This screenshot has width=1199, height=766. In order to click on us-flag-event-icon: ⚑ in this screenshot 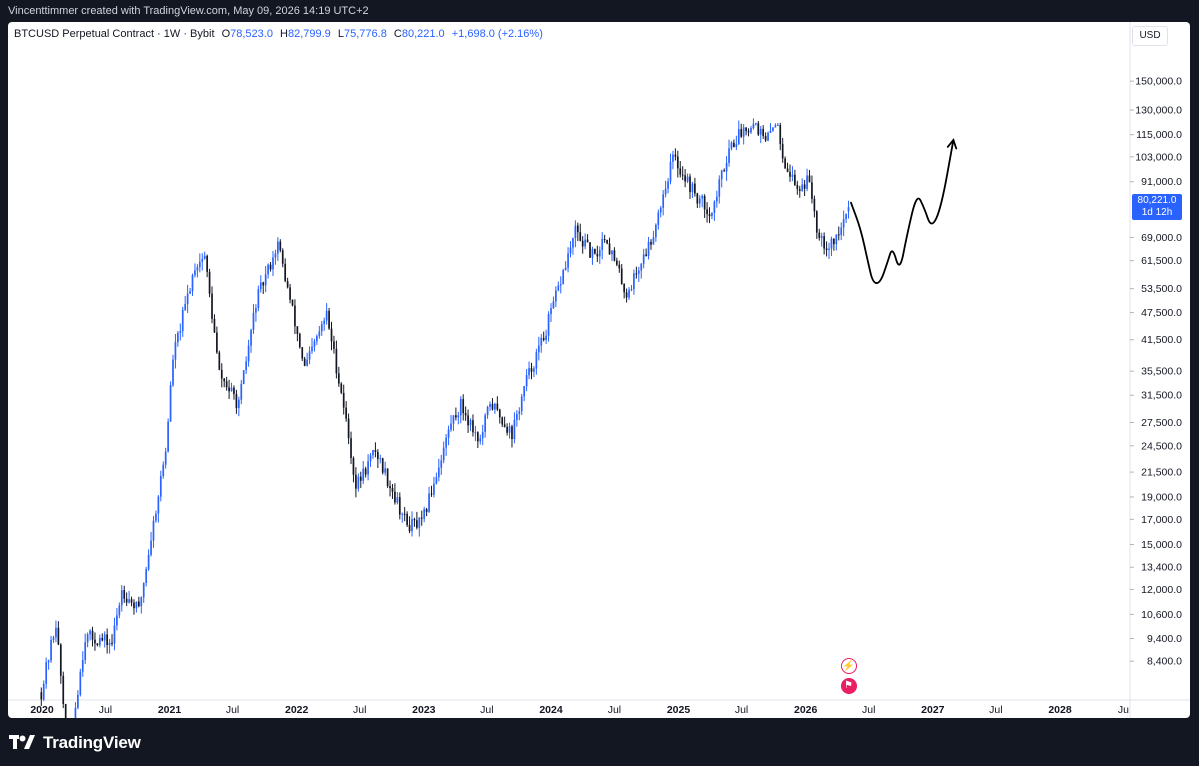, I will do `click(848, 686)`.